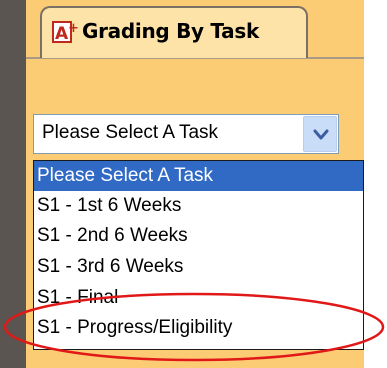 Image resolution: width=387 pixels, height=368 pixels. I want to click on task-option-please-select: Please Select A Task, so click(198, 176).